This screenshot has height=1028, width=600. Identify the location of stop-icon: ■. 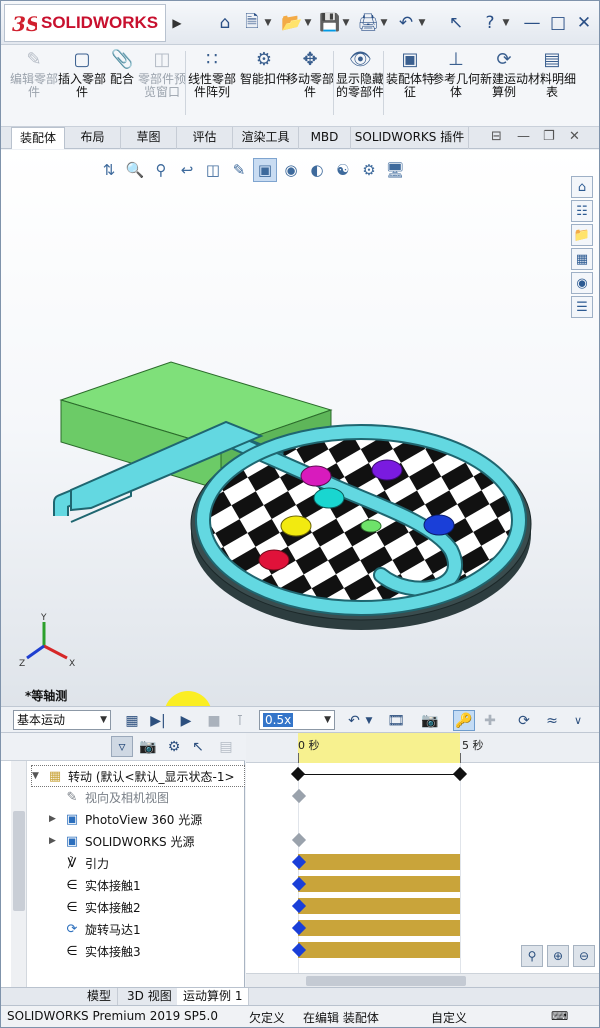
(214, 720).